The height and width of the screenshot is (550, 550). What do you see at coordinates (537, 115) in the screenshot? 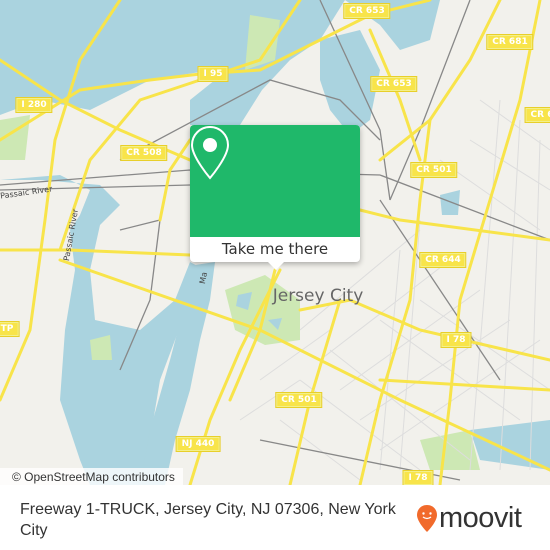
I see `road-shield: CR 6` at bounding box center [537, 115].